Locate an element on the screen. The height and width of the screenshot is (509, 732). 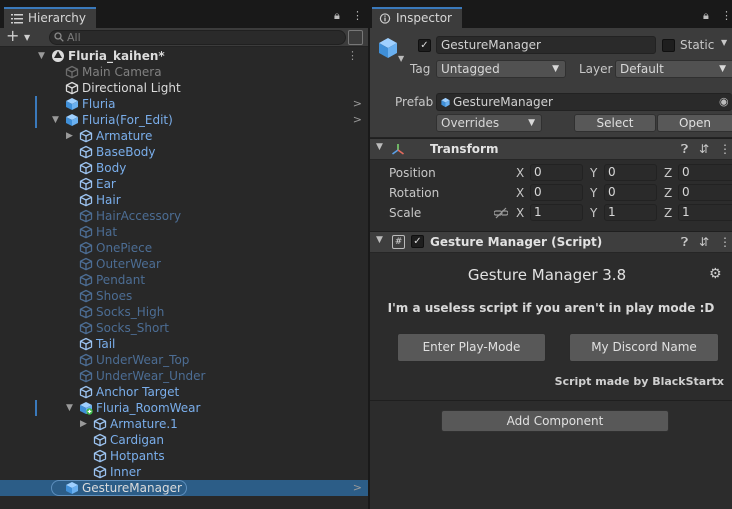
chevron-down-icon: ▼ is located at coordinates (27, 37).